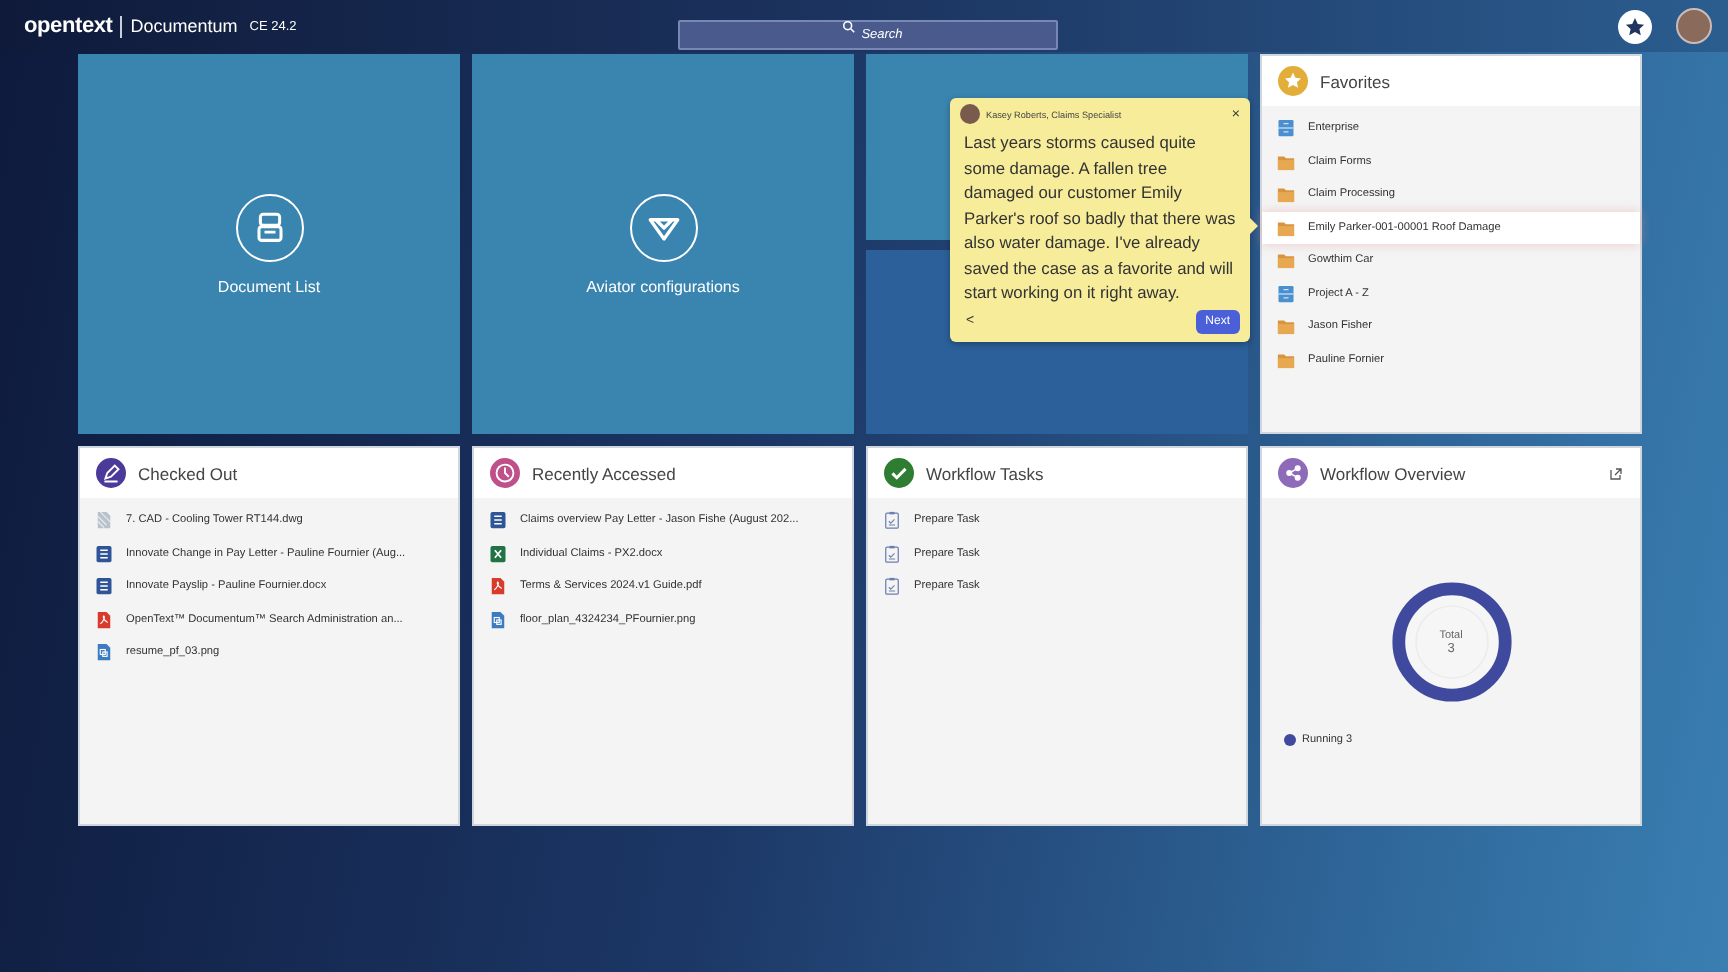  What do you see at coordinates (663, 286) in the screenshot?
I see `tile-label: Aviator configurations` at bounding box center [663, 286].